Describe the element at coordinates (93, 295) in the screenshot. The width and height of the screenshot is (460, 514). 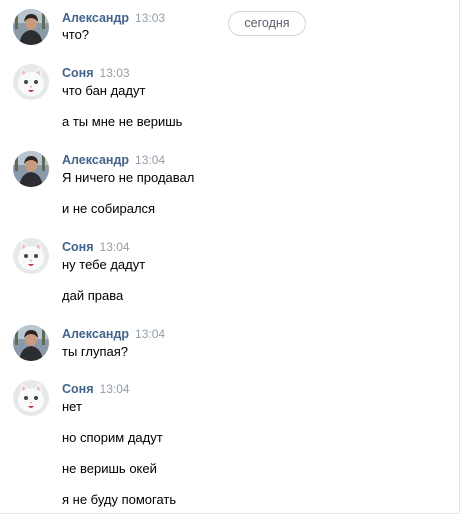
I see `message-text: дай права` at that location.